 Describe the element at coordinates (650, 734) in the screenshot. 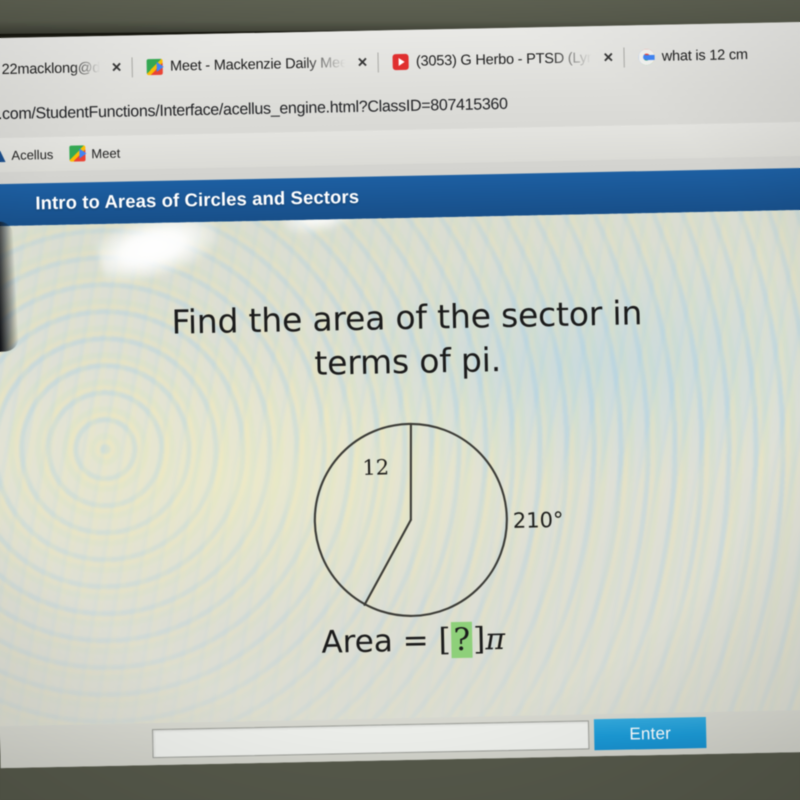

I see `enter-button: Enter` at that location.